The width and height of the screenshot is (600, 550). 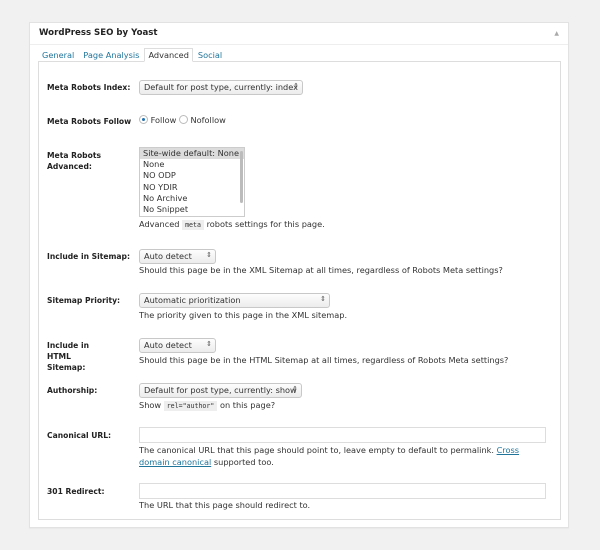 What do you see at coordinates (98, 33) in the screenshot?
I see `metabox-title: WordPress SEO by Yoast` at bounding box center [98, 33].